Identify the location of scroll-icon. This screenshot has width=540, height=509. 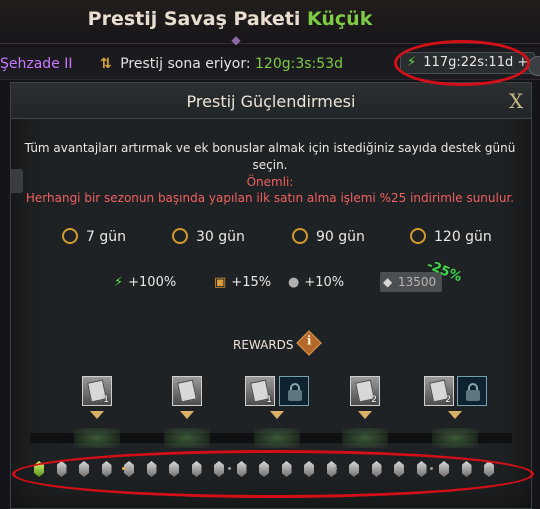
(187, 391).